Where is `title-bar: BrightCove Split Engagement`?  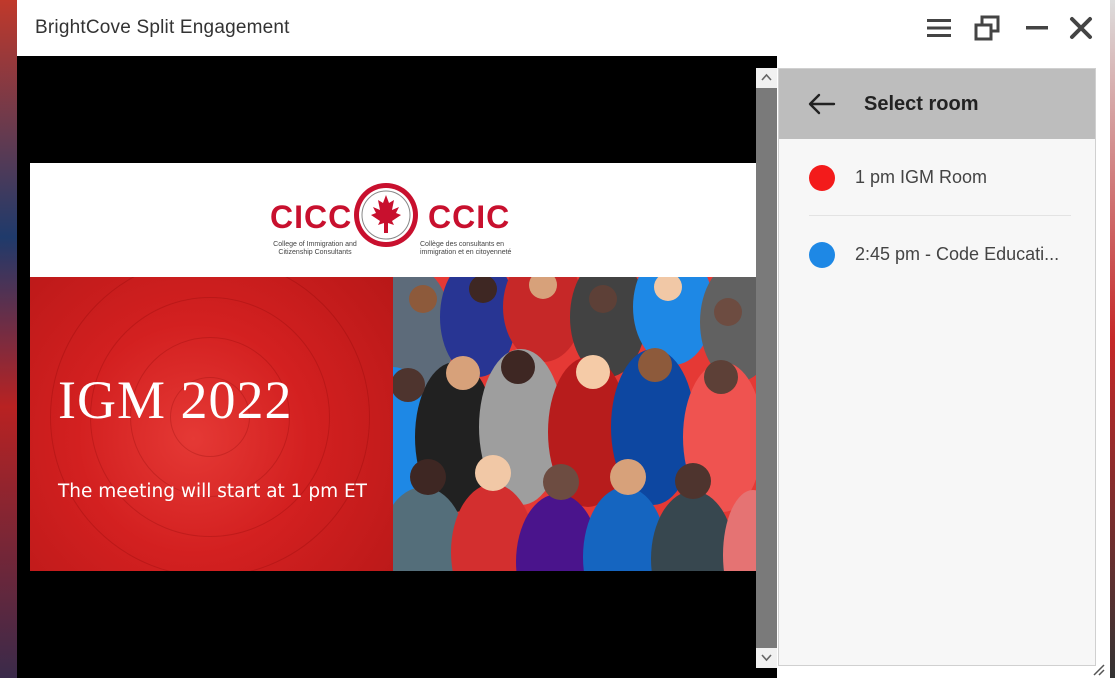 title-bar: BrightCove Split Engagement is located at coordinates (563, 28).